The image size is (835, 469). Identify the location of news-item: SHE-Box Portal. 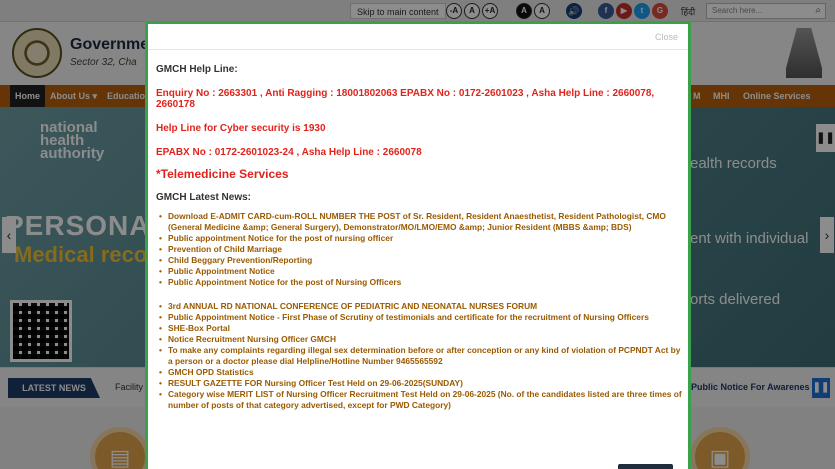
(420, 328).